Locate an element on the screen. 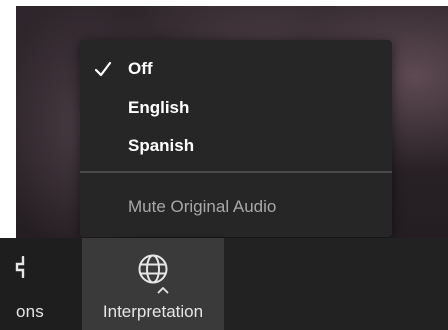 This screenshot has height=330, width=448. menu-item-spanish: Spanish is located at coordinates (236, 146).